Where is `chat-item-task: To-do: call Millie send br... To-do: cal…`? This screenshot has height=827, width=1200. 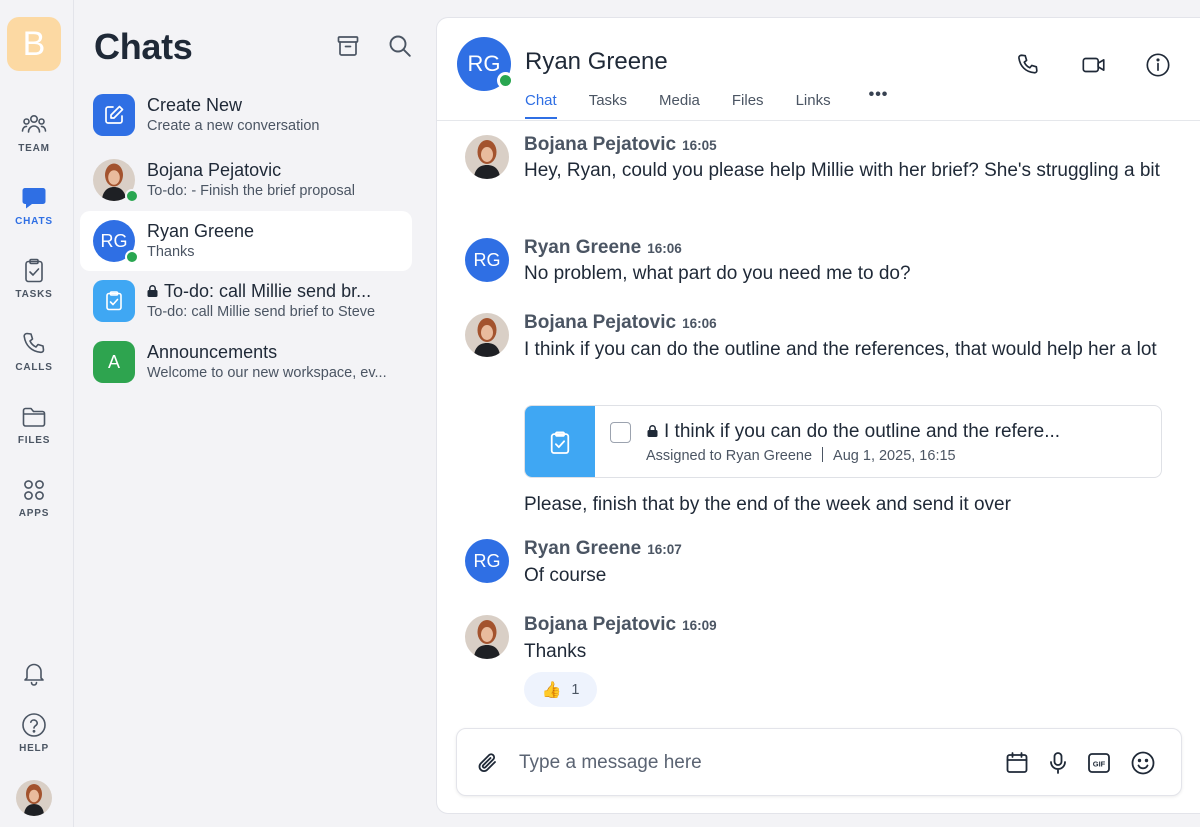 chat-item-task: To-do: call Millie send br... To-do: cal… is located at coordinates (246, 301).